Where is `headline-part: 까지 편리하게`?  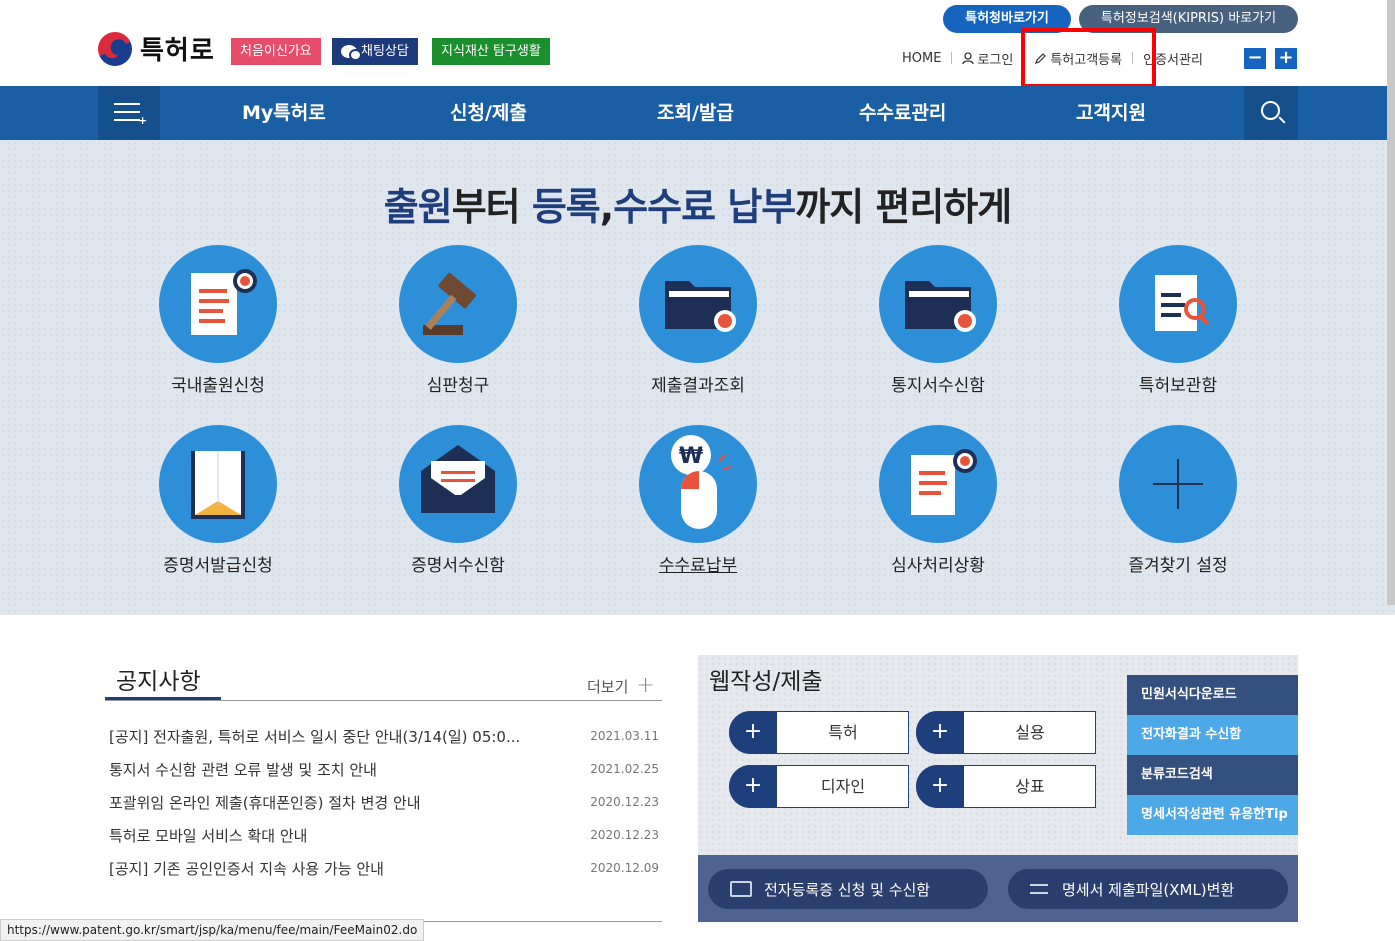 headline-part: 까지 편리하게 is located at coordinates (903, 207).